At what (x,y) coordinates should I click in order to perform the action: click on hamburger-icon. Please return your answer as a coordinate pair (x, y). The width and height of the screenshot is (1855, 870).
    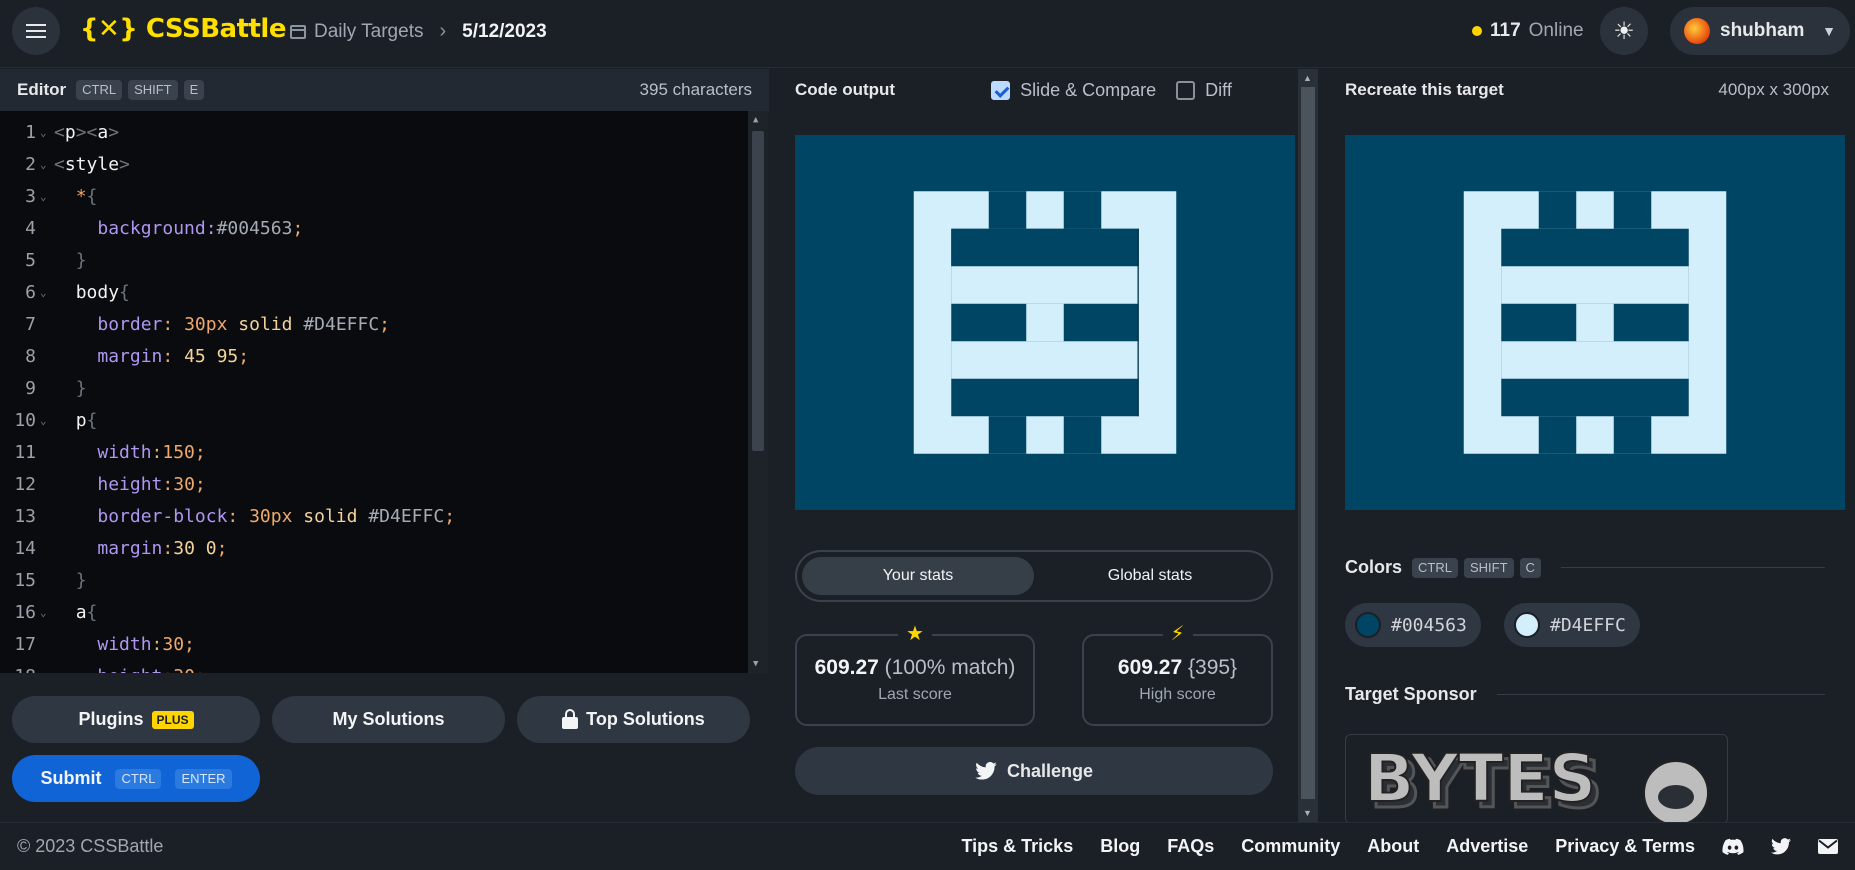
    Looking at the image, I should click on (36, 31).